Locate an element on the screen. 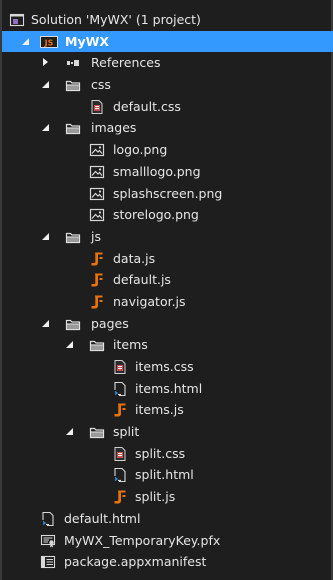 The image size is (333, 580). tree-item-folder-js: js is located at coordinates (167, 237).